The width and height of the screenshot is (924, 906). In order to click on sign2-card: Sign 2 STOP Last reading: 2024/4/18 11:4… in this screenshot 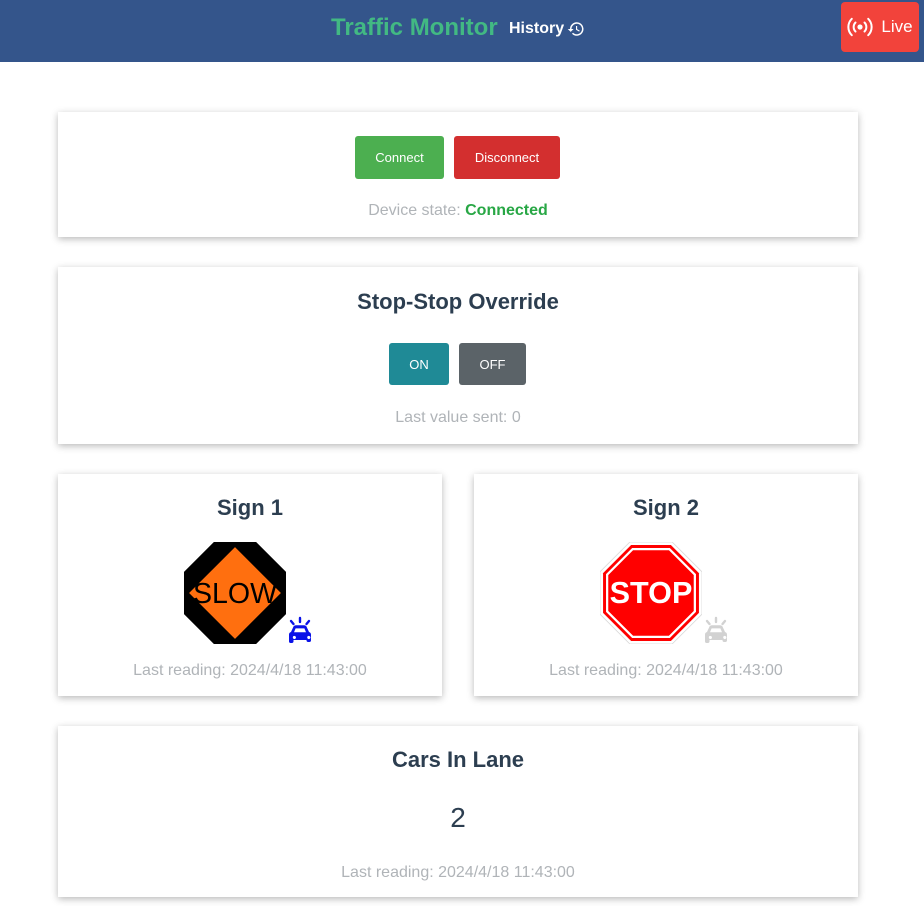, I will do `click(666, 585)`.